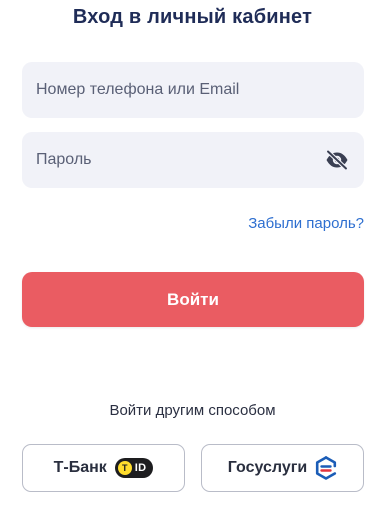 The width and height of the screenshot is (385, 512). Describe the element at coordinates (326, 468) in the screenshot. I see `gosuslugi-icon` at that location.